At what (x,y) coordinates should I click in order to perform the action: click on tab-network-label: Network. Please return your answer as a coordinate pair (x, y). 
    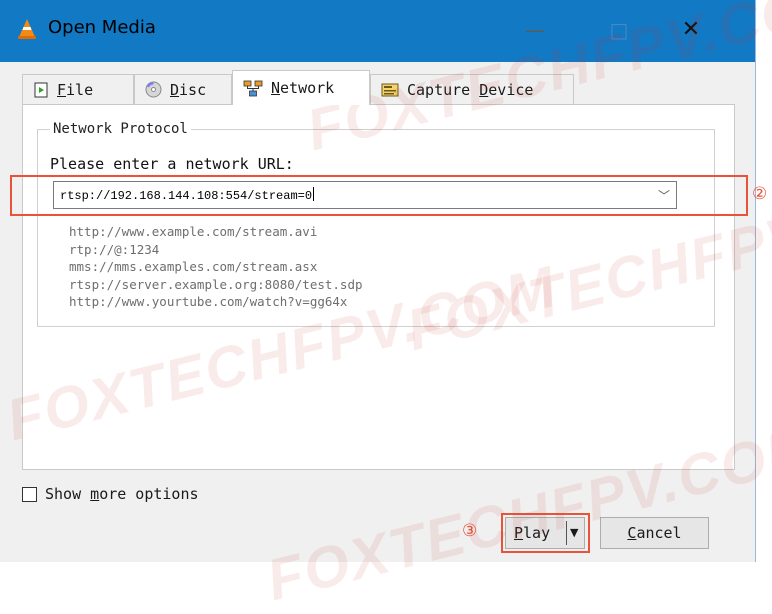
    Looking at the image, I should click on (303, 88).